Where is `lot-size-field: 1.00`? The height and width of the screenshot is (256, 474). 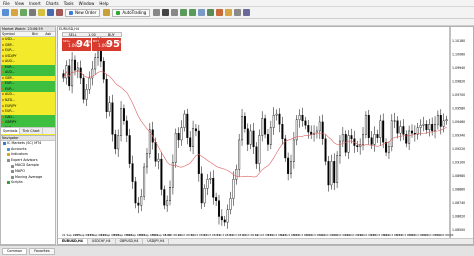
lot-size-field: 1.00 is located at coordinates (91, 35).